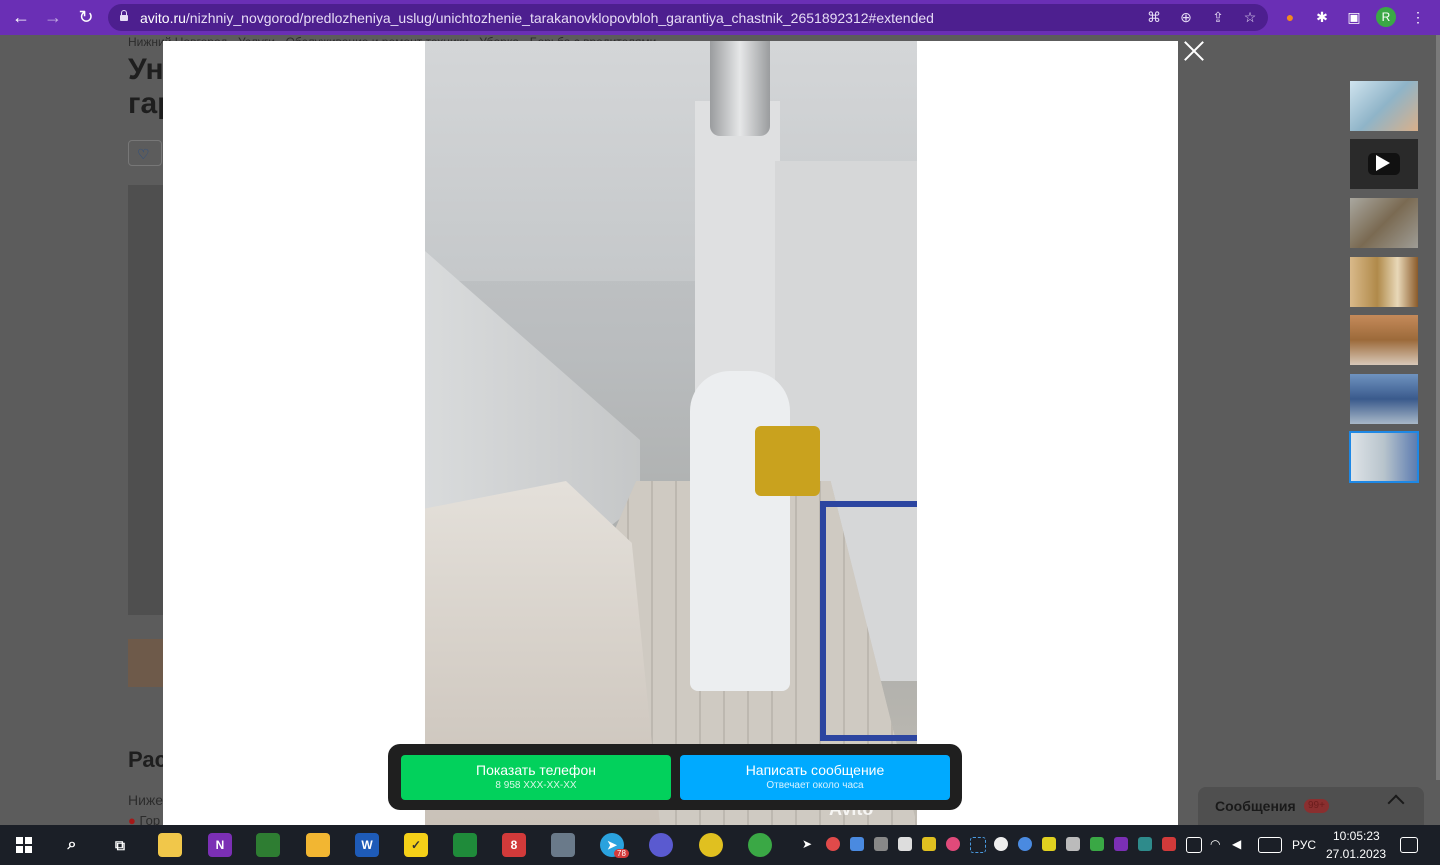 This screenshot has height=865, width=1440. I want to click on back-icon: ←, so click(21, 17).